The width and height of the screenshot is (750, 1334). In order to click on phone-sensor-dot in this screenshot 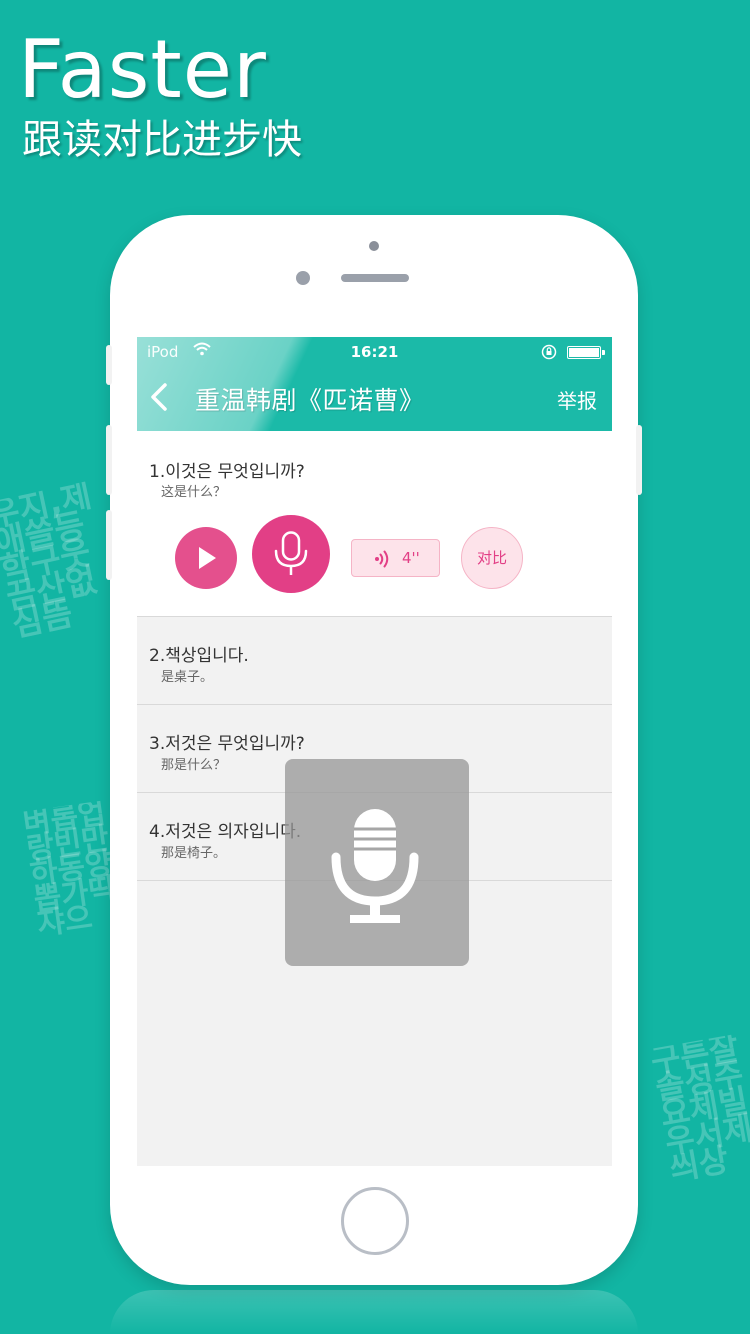, I will do `click(374, 246)`.